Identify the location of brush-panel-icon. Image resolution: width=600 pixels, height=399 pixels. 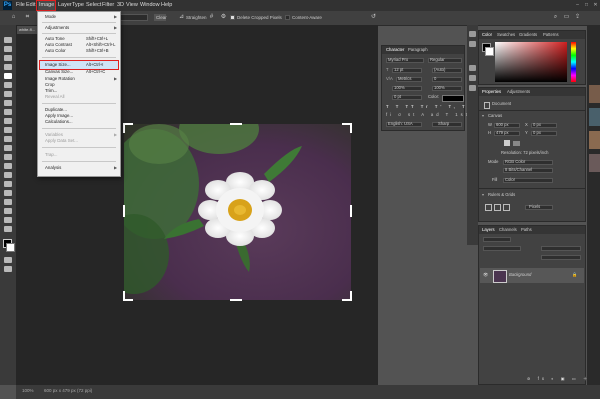
(472, 44).